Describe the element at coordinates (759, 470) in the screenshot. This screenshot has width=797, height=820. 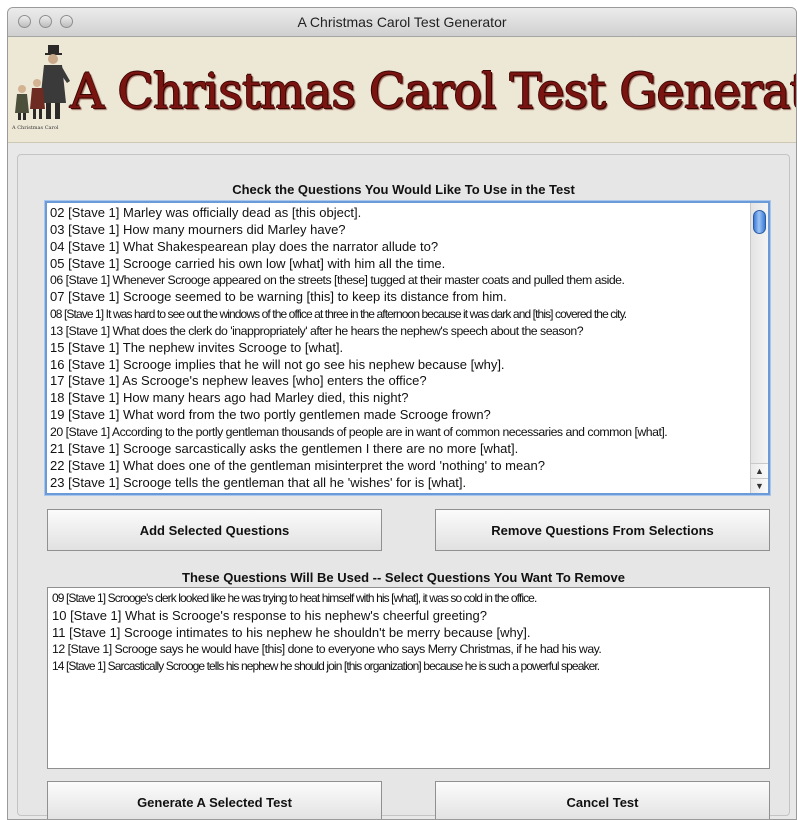
I see `scroll-up-arrow-icon: ▲` at that location.